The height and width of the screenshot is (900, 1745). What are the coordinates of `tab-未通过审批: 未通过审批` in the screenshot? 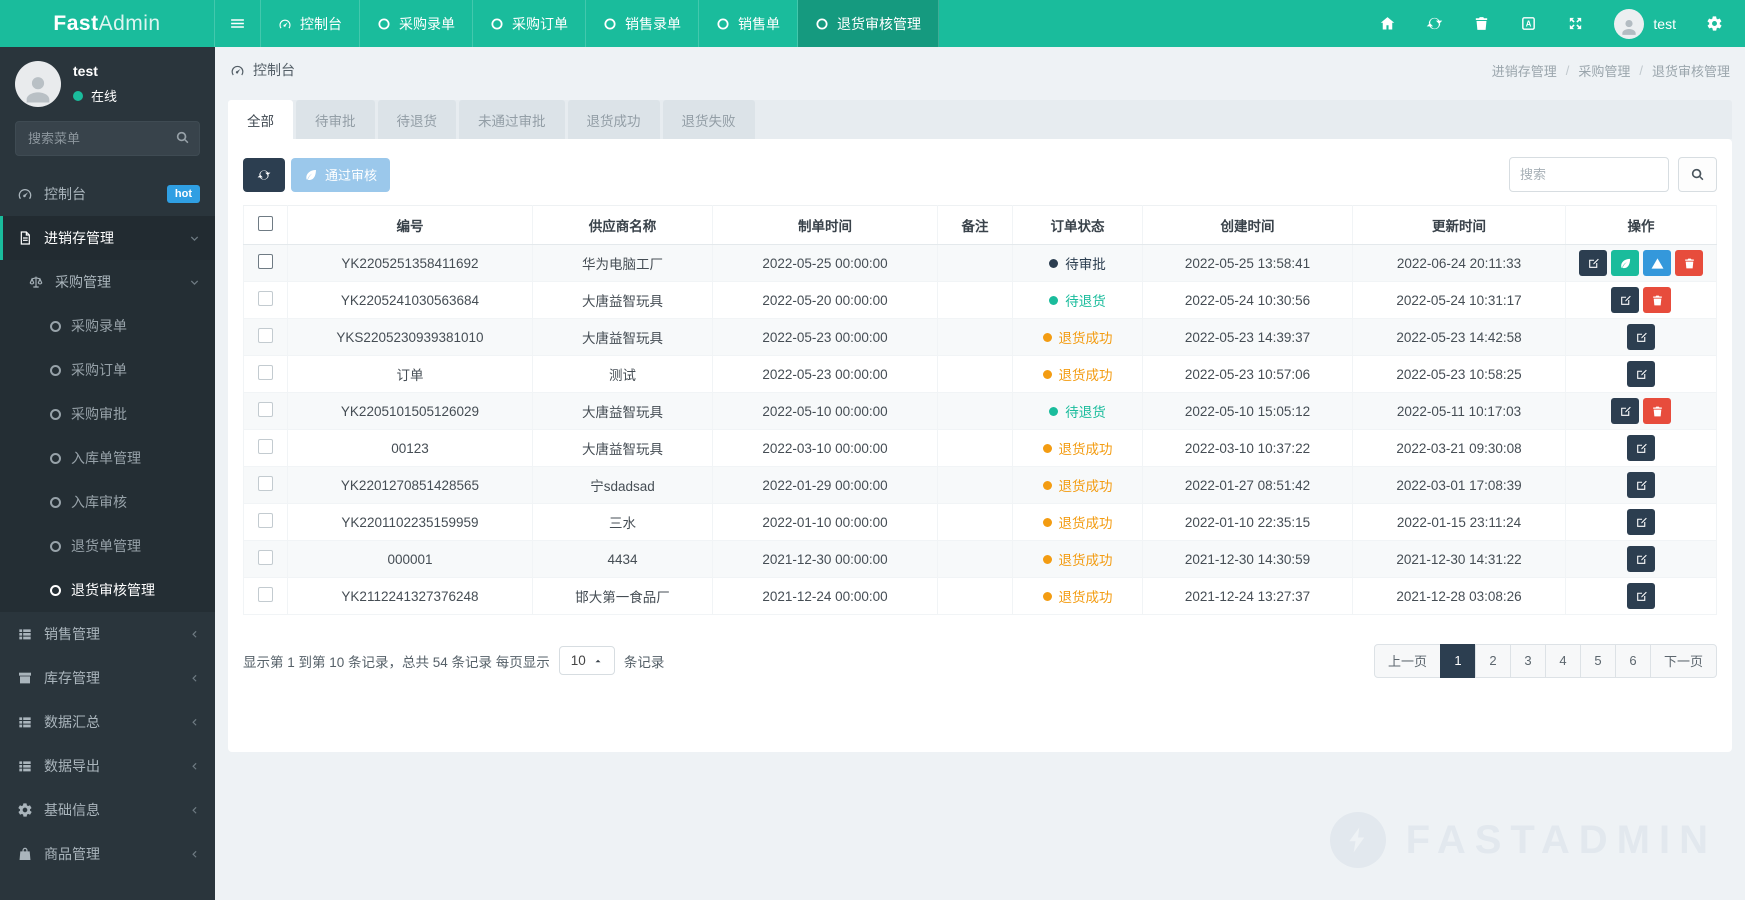 It's located at (512, 119).